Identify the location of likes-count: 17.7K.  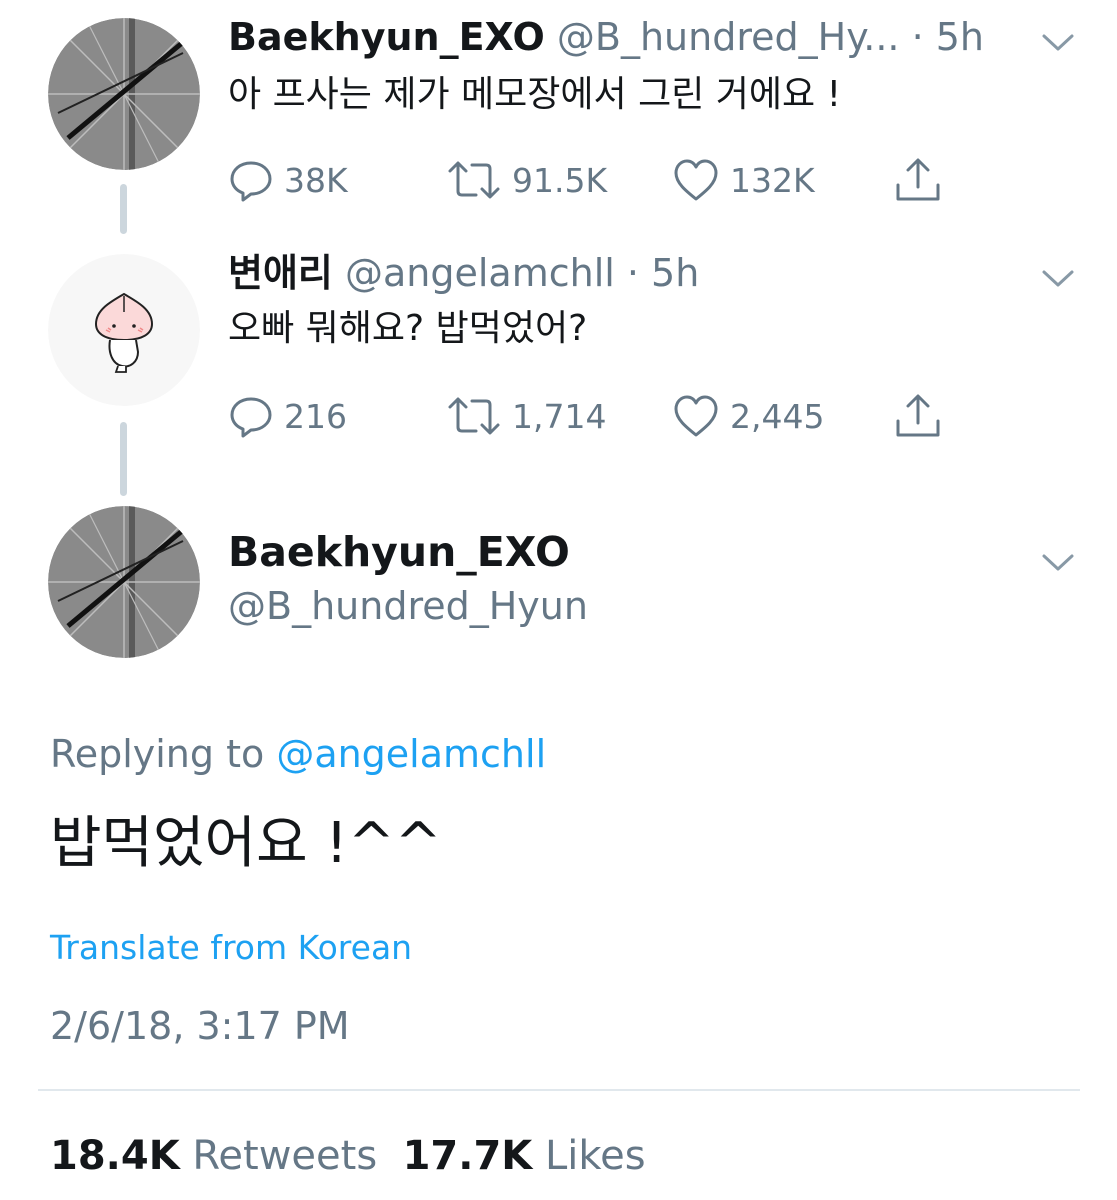
(467, 1156).